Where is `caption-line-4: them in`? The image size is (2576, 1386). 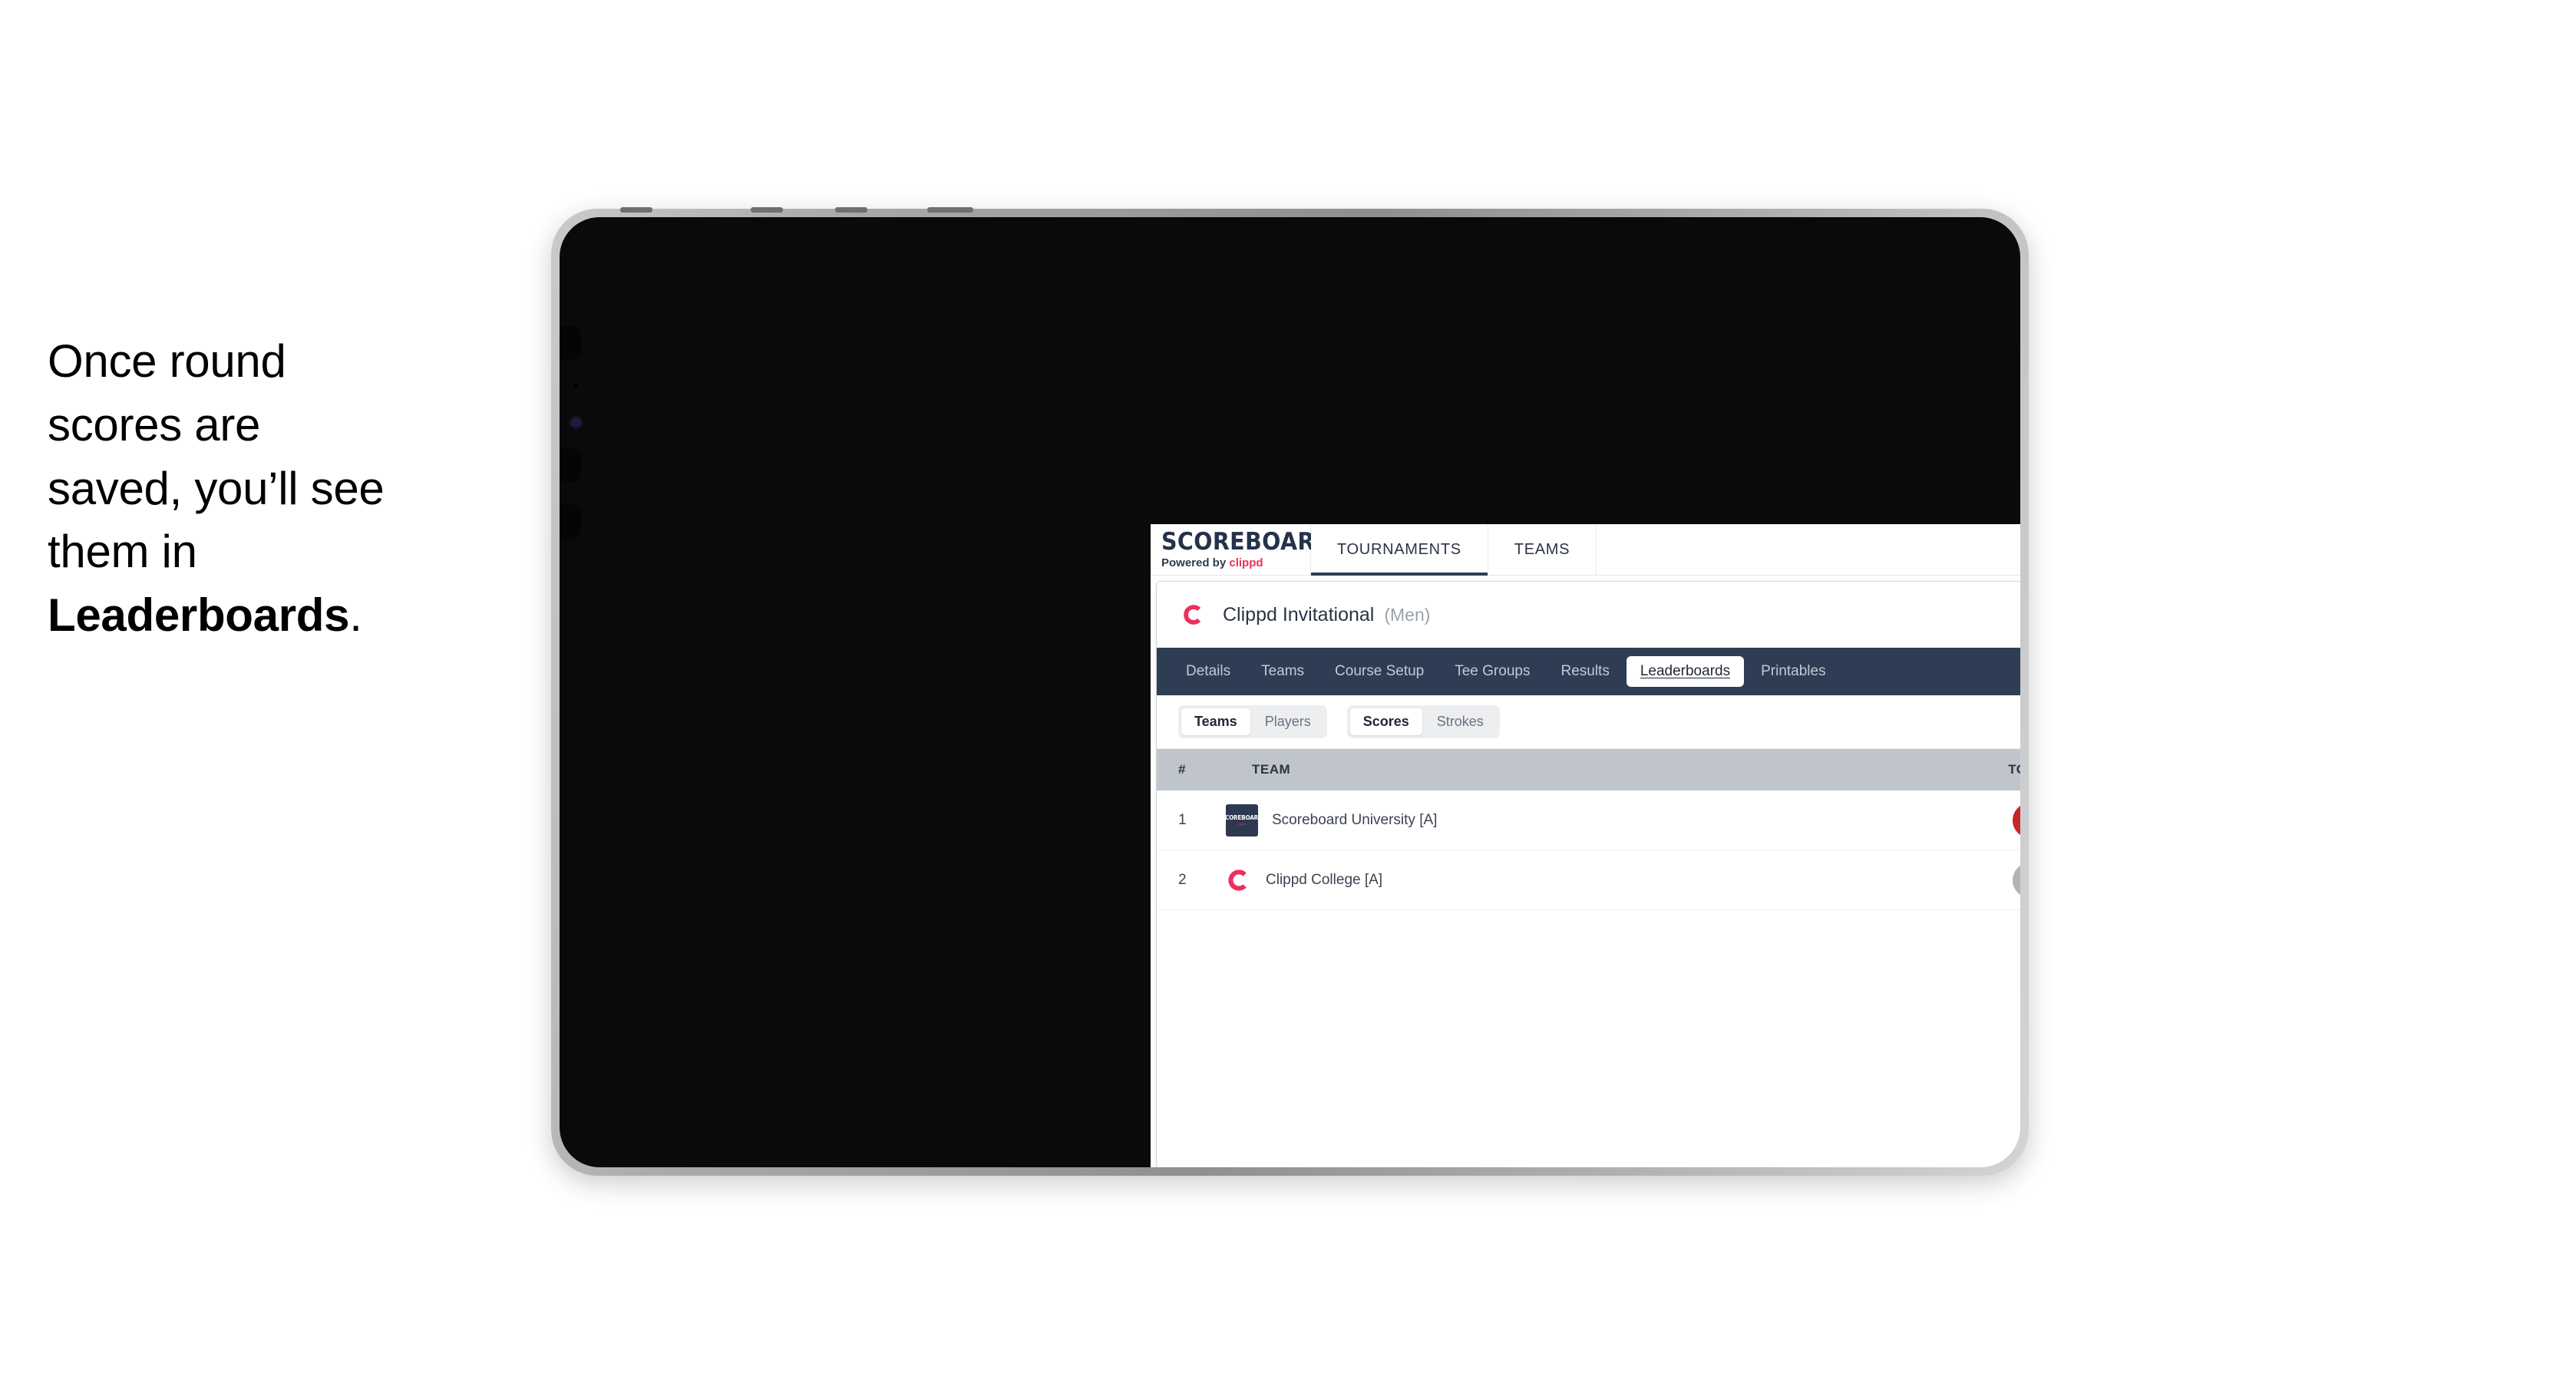
caption-line-4: them in is located at coordinates (122, 552).